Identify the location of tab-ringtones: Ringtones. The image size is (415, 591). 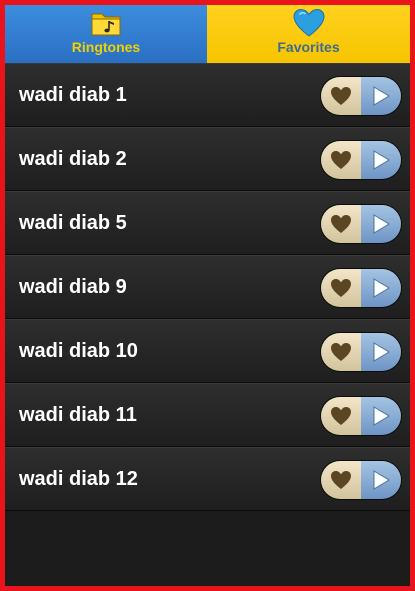
(106, 34).